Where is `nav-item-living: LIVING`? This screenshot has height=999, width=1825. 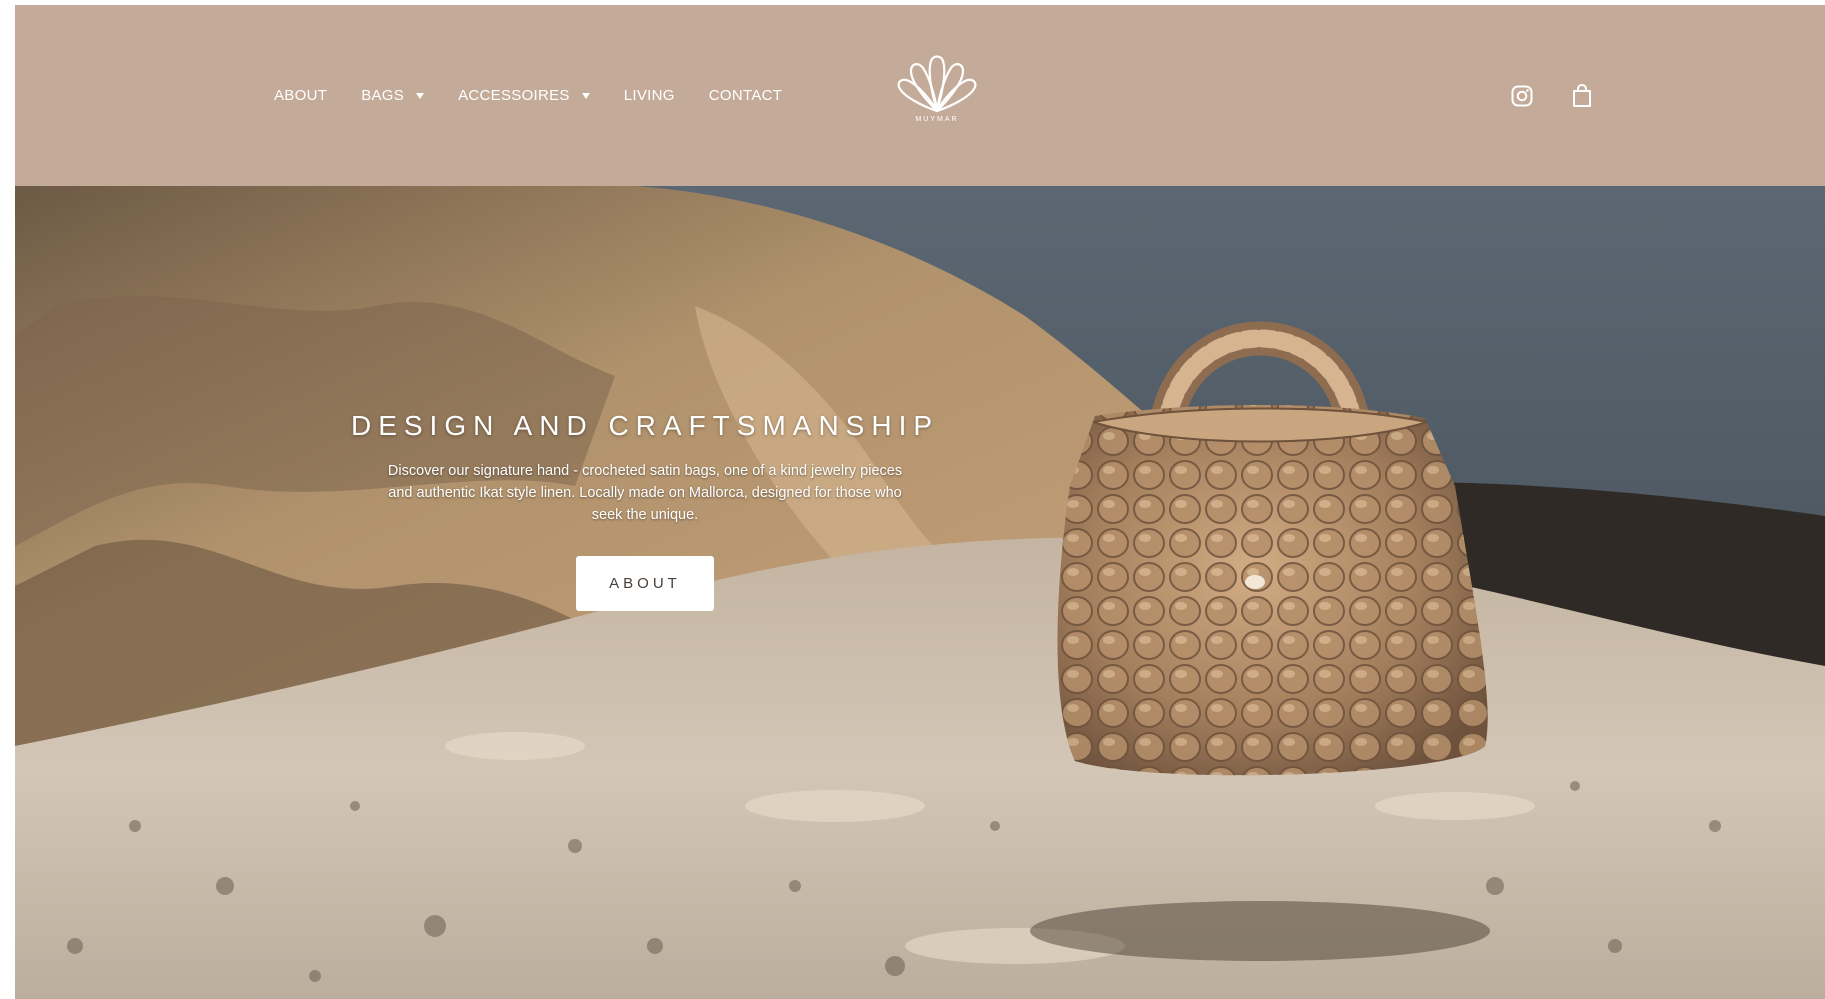 nav-item-living: LIVING is located at coordinates (649, 95).